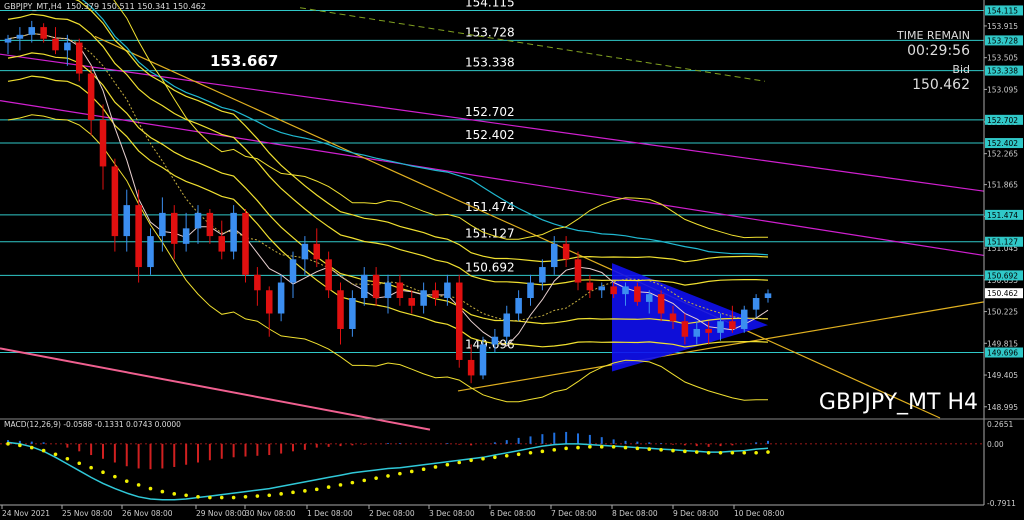 Image resolution: width=1024 pixels, height=520 pixels. I want to click on price-tick-label: 153.095, so click(1002, 89).